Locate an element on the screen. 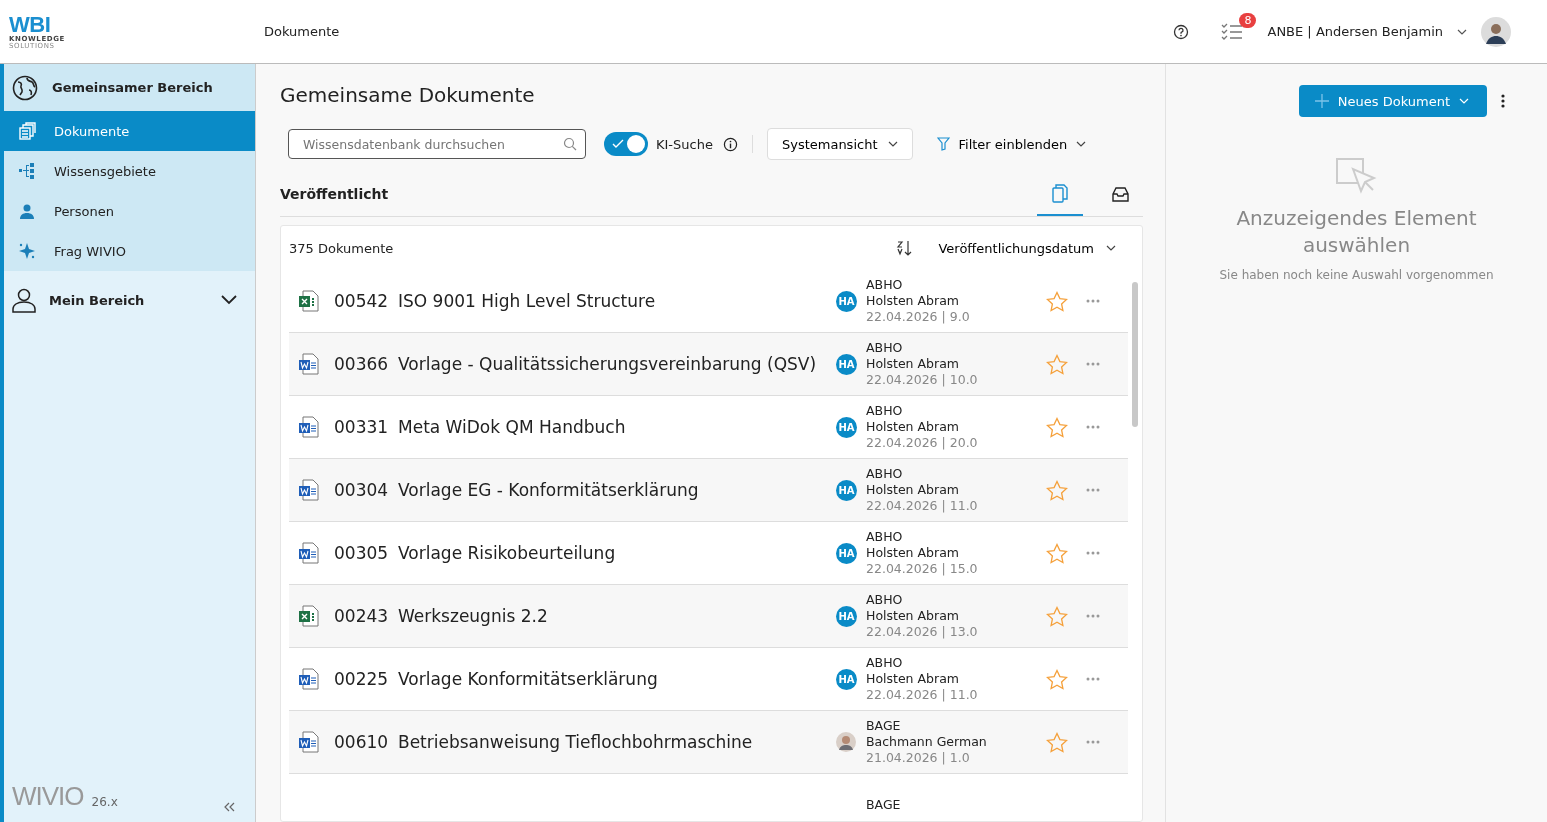 This screenshot has height=822, width=1547. nav-item: Personen is located at coordinates (129, 211).